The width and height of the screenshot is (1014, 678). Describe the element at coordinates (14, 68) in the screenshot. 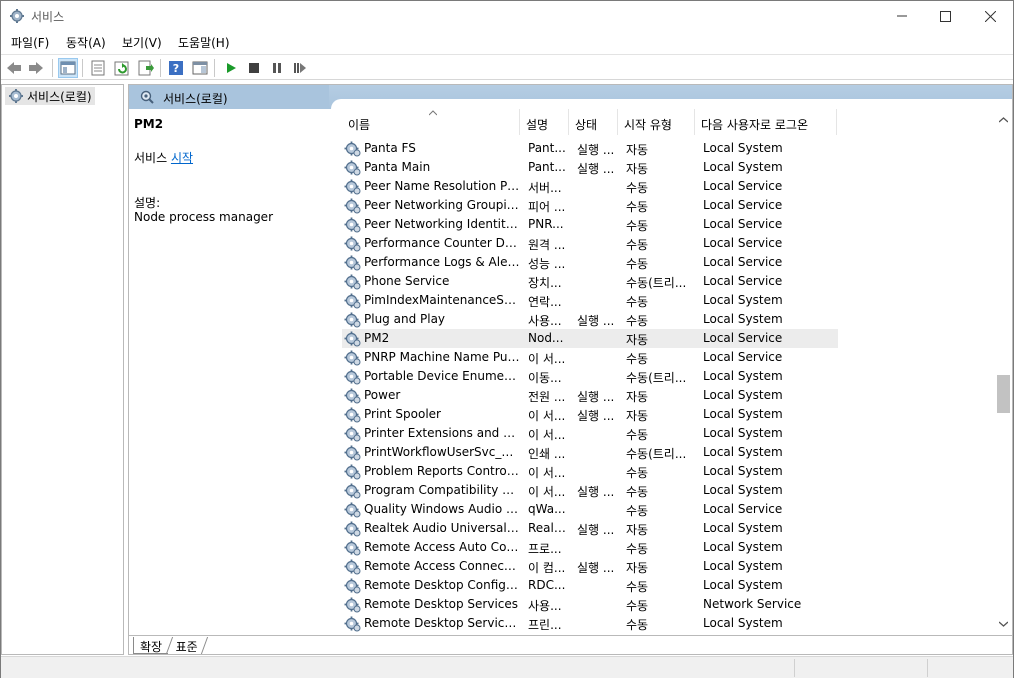

I see `back-button` at that location.